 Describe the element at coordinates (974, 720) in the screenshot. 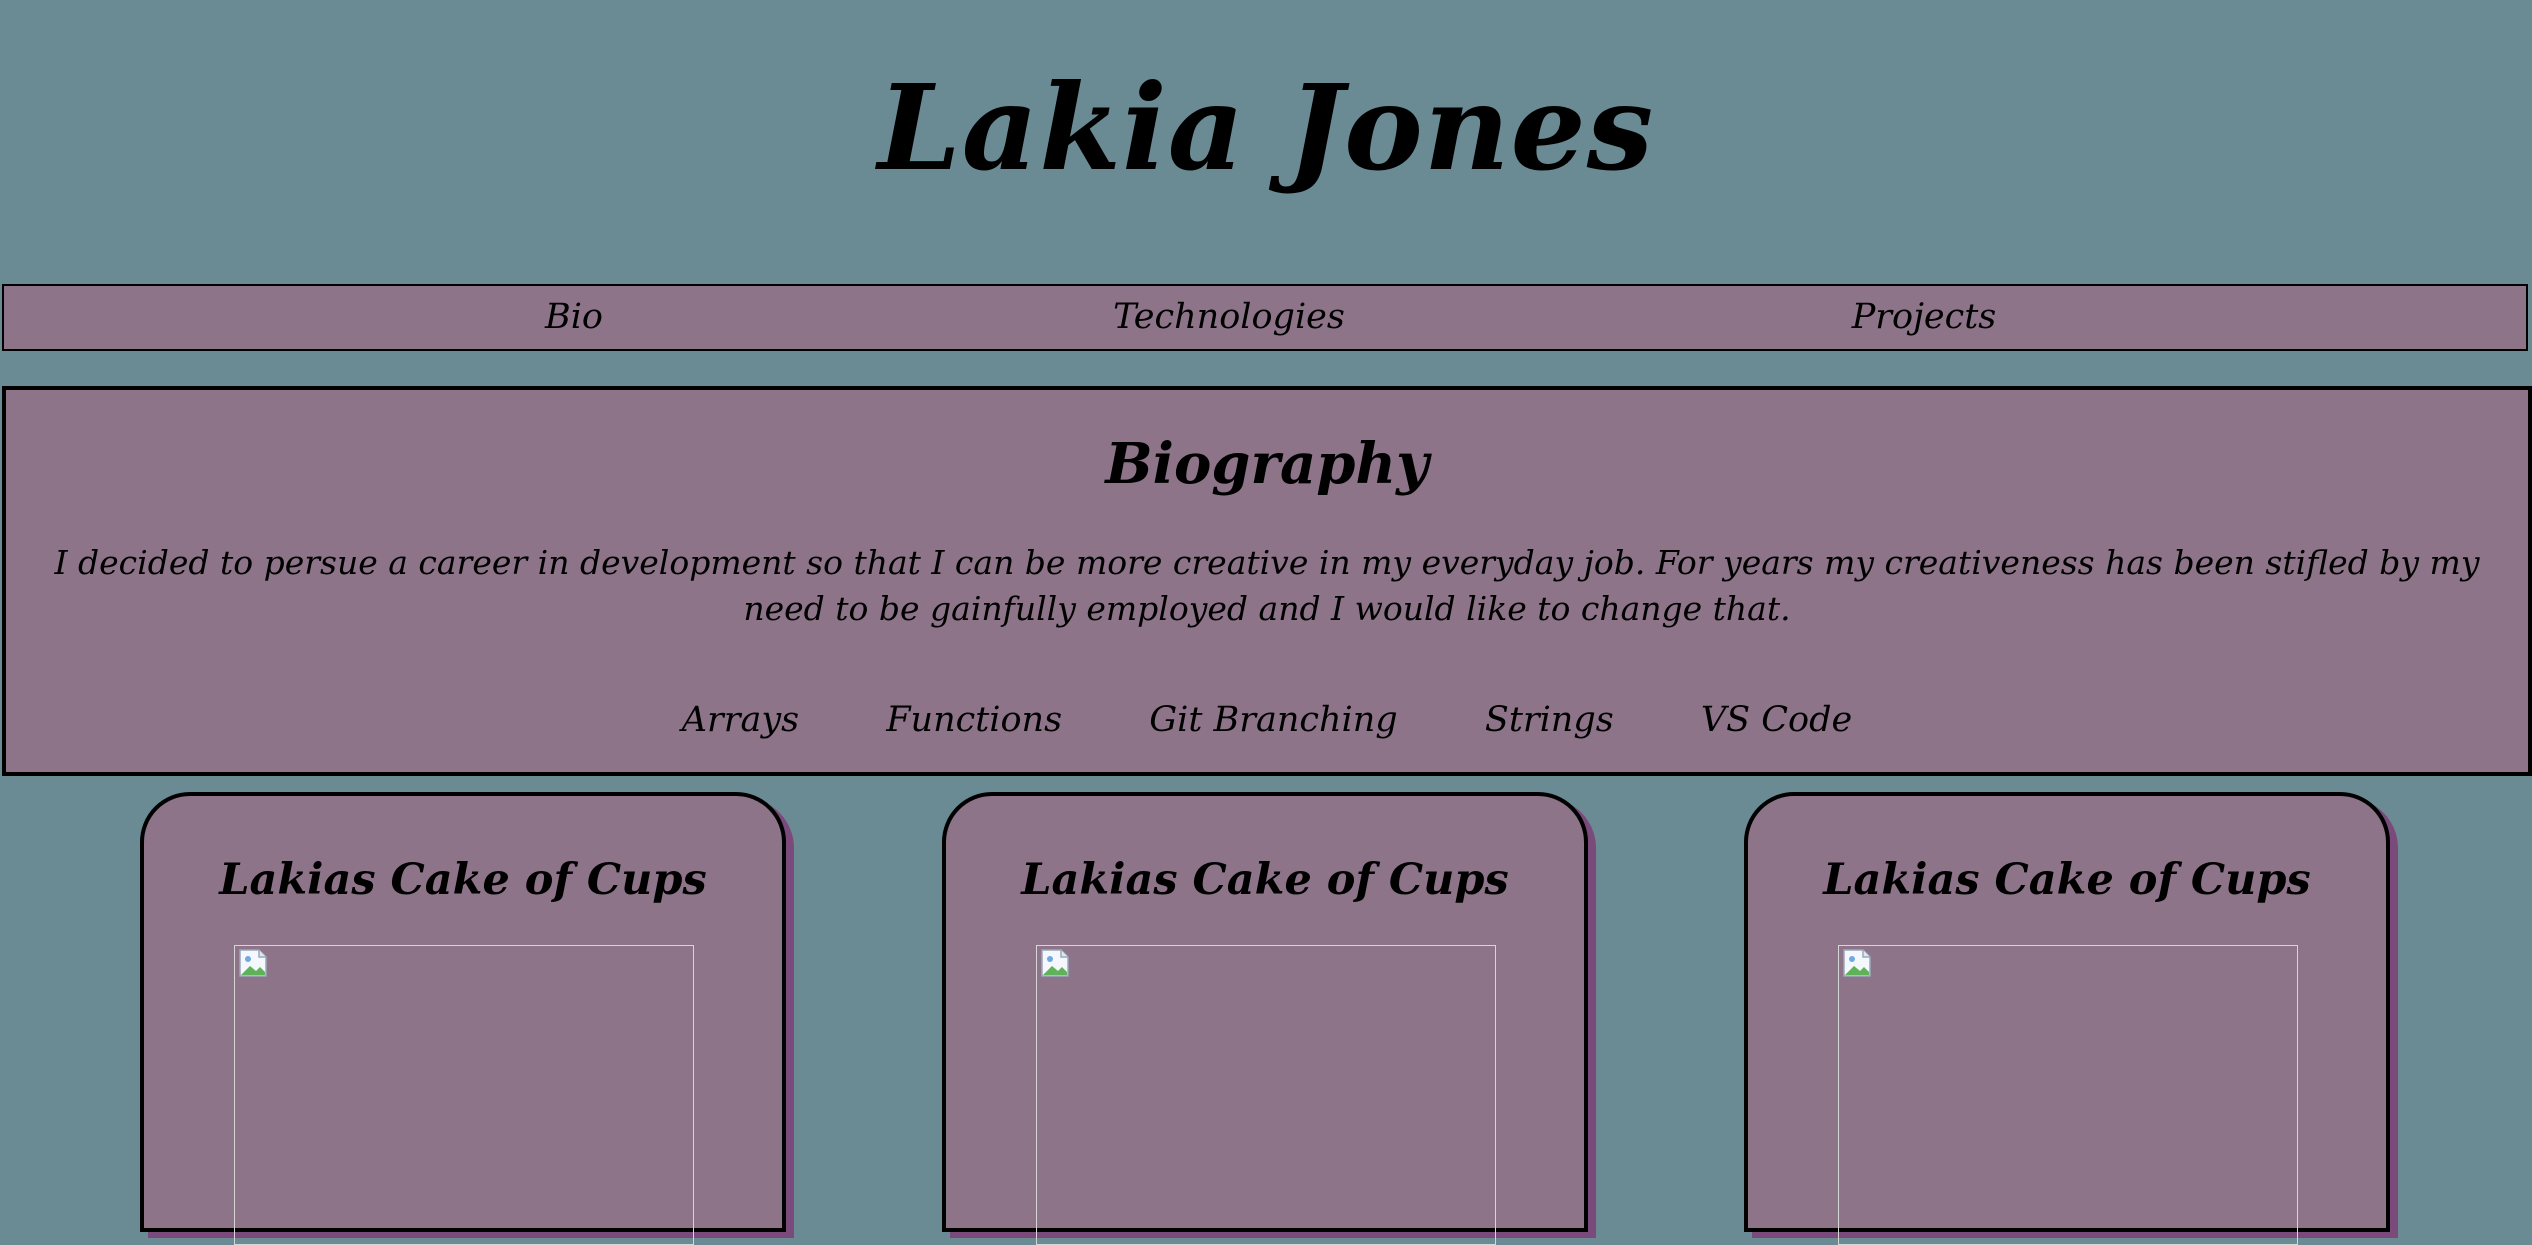

I see `technology-item: Functions` at that location.